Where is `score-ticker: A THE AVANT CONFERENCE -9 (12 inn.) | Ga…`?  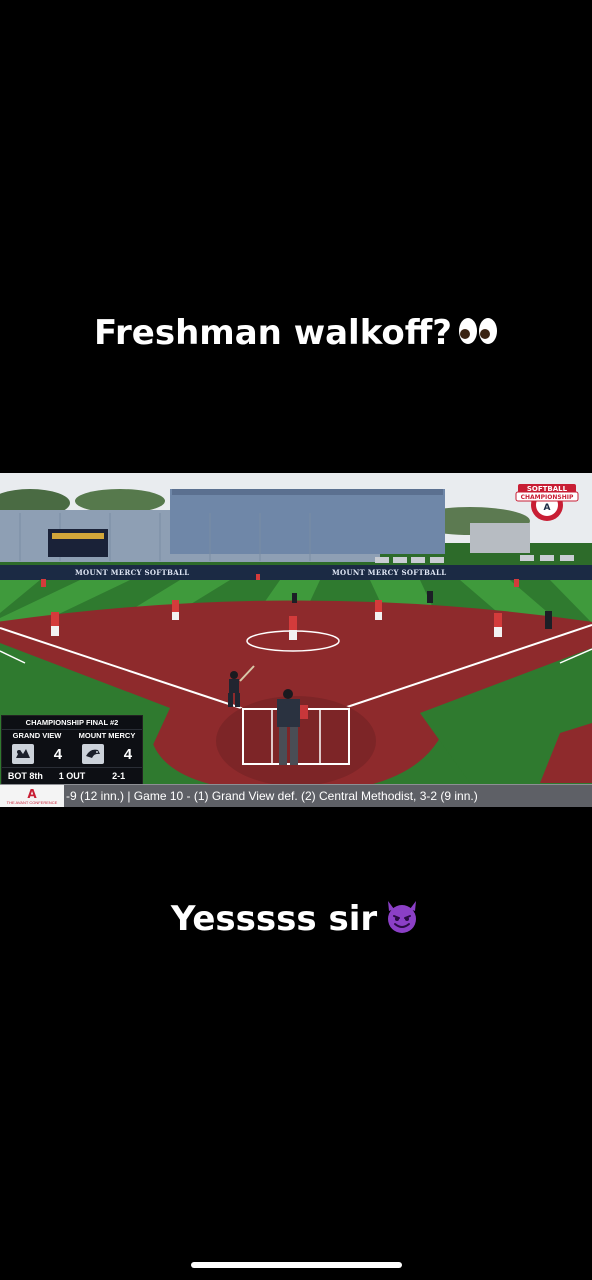
score-ticker: A THE AVANT CONFERENCE -9 (12 inn.) | Ga… is located at coordinates (296, 795).